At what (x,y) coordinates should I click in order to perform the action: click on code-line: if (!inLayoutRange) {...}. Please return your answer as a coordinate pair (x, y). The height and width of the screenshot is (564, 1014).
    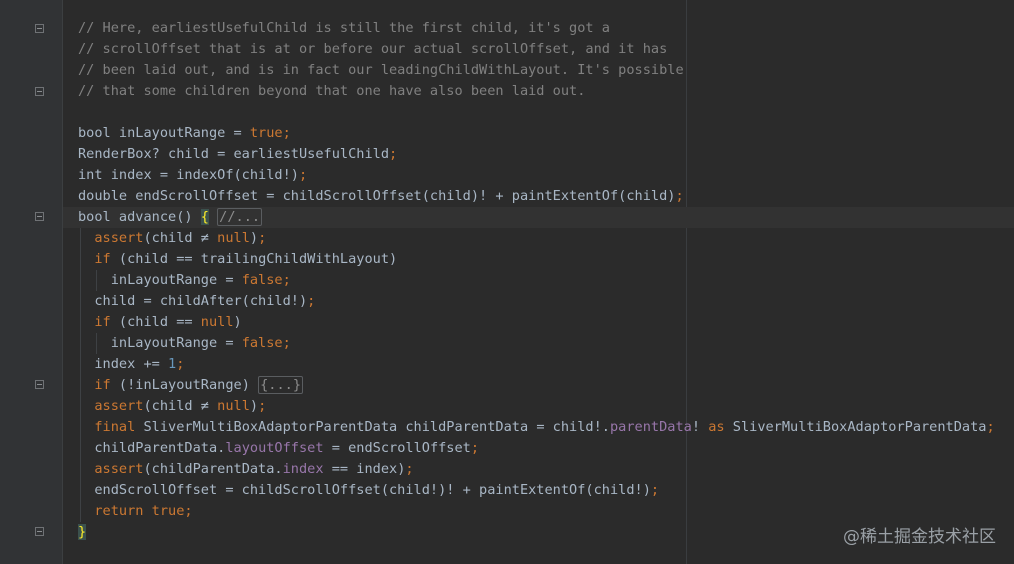
    Looking at the image, I should click on (190, 385).